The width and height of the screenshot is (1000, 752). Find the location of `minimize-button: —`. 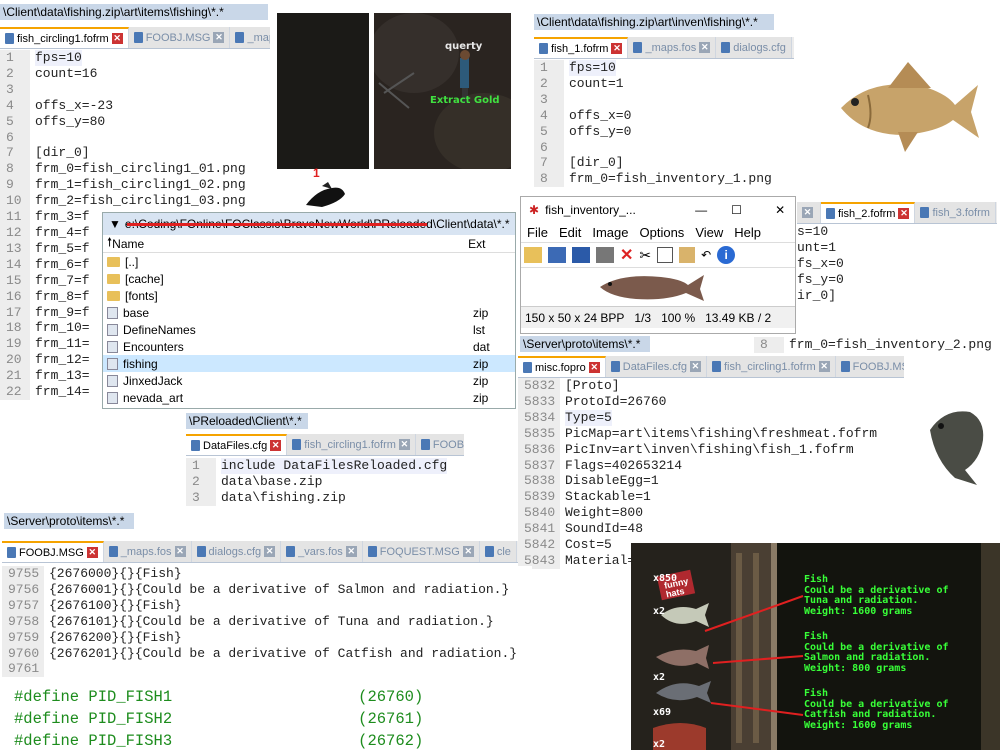

minimize-button: — is located at coordinates (713, 210).